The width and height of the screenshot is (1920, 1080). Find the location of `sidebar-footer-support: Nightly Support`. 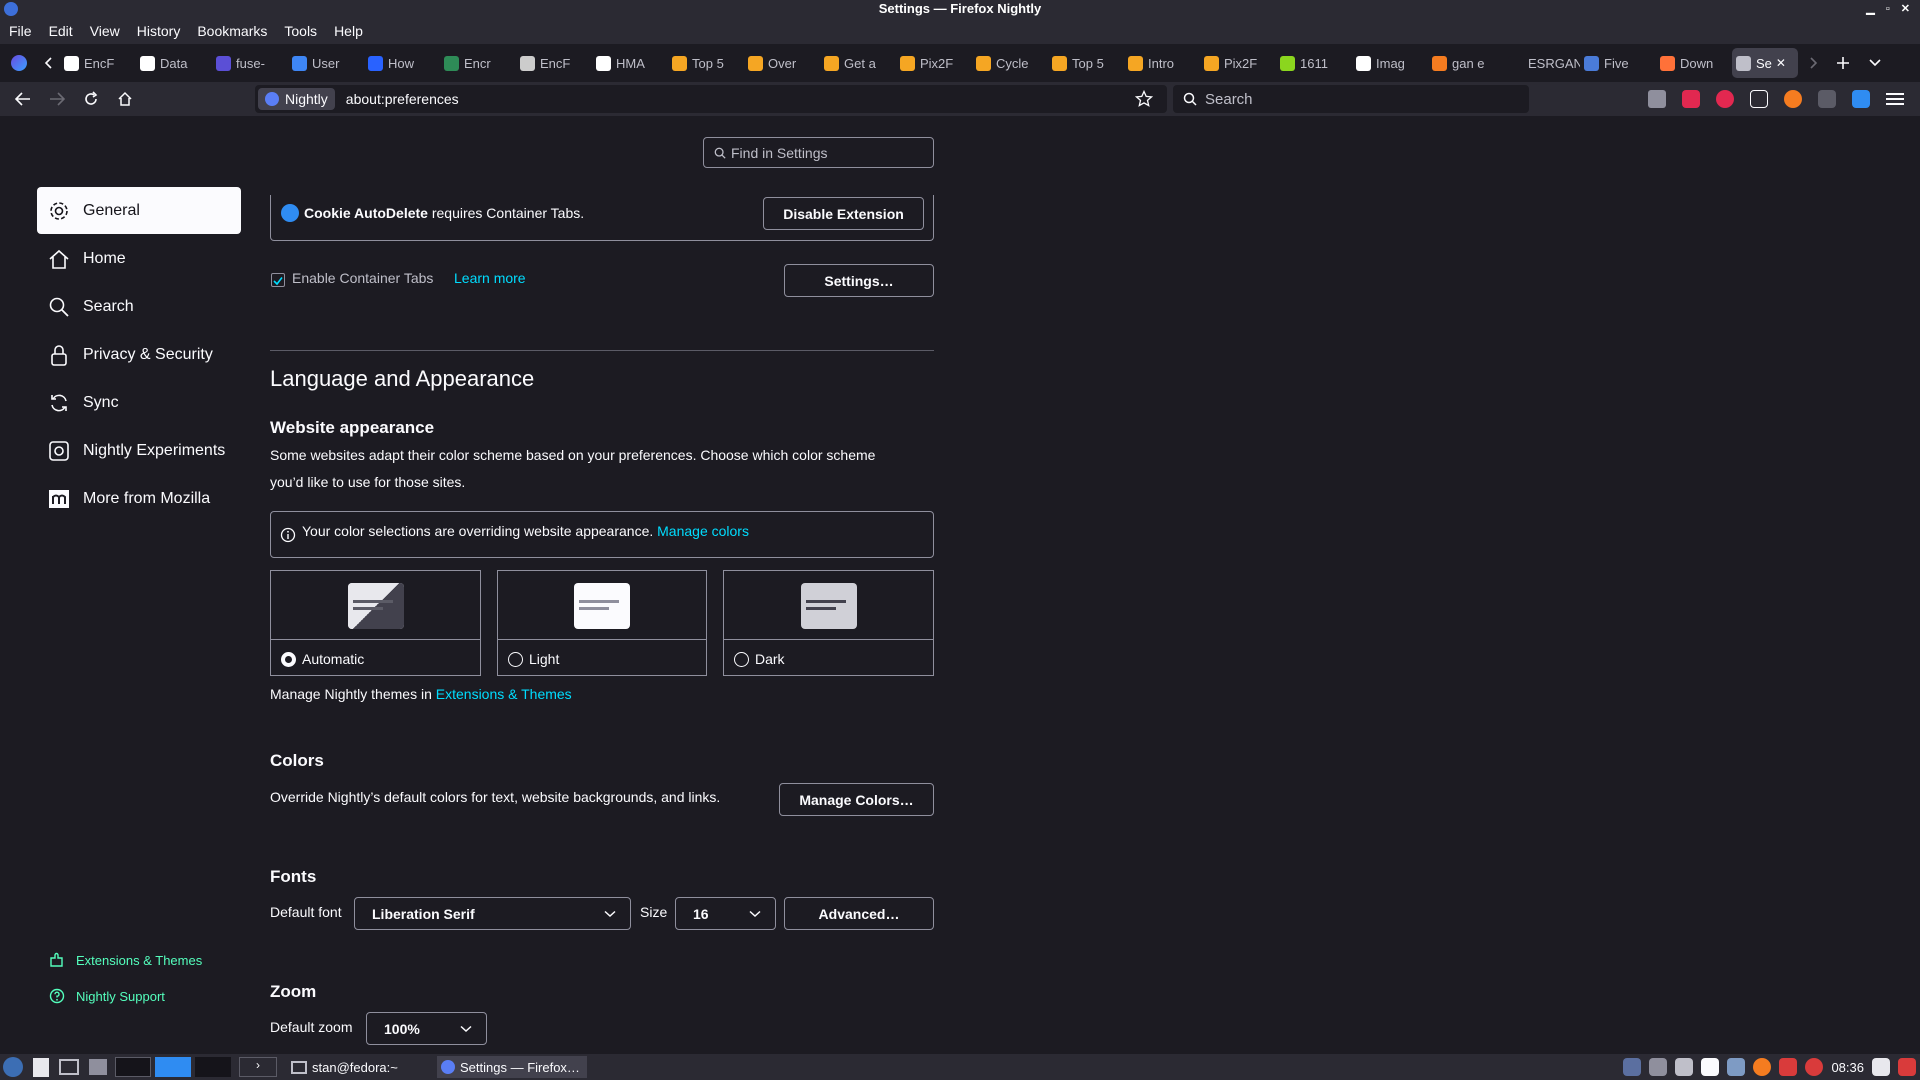

sidebar-footer-support: Nightly Support is located at coordinates (107, 996).